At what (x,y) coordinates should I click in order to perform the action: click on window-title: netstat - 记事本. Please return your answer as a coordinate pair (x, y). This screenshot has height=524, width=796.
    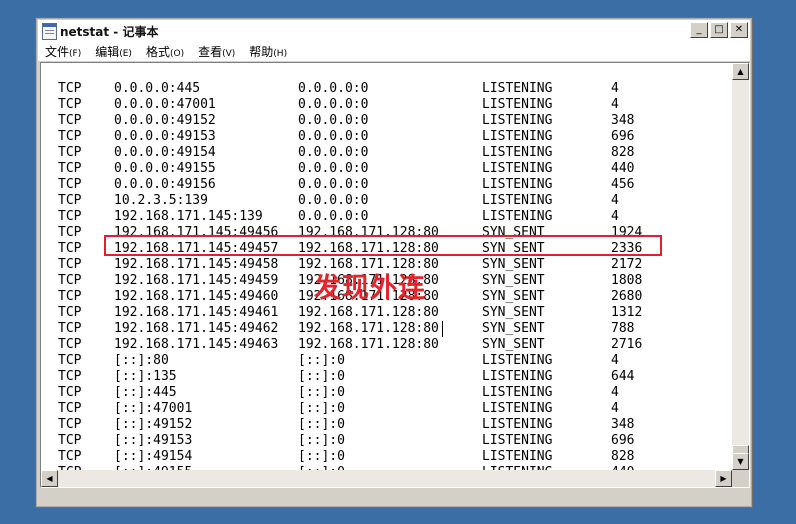
    Looking at the image, I should click on (109, 32).